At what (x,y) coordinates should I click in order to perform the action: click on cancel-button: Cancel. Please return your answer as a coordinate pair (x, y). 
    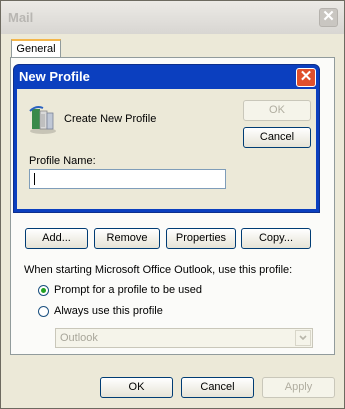
    Looking at the image, I should click on (217, 387).